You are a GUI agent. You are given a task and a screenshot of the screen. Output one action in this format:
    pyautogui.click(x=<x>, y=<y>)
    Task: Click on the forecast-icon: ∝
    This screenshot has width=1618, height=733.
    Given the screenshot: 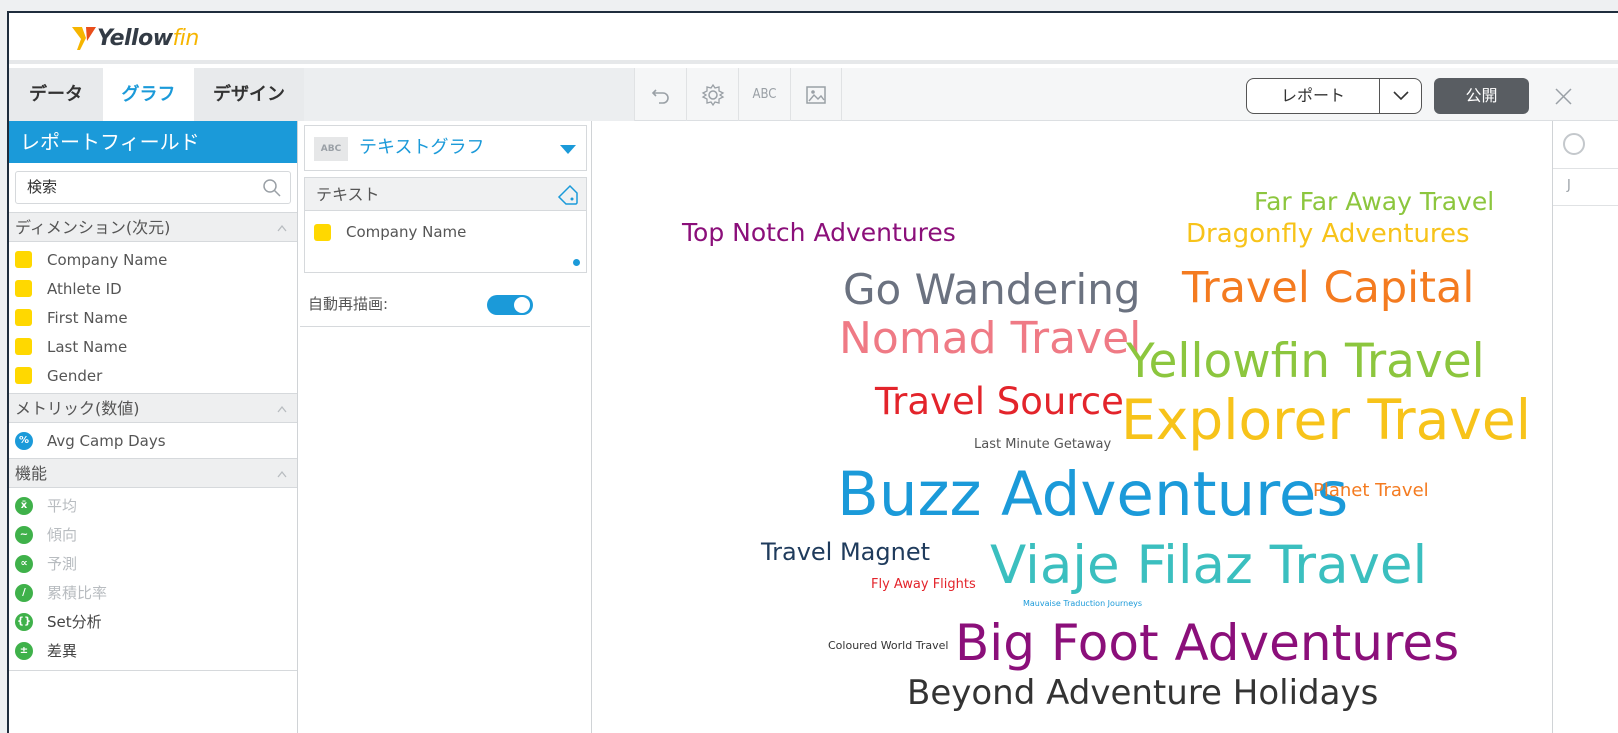 What is the action you would take?
    pyautogui.click(x=24, y=563)
    